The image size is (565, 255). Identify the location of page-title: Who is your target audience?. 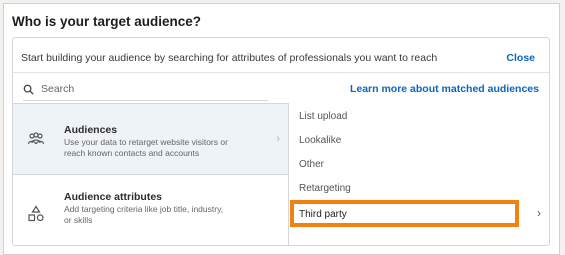
(107, 21).